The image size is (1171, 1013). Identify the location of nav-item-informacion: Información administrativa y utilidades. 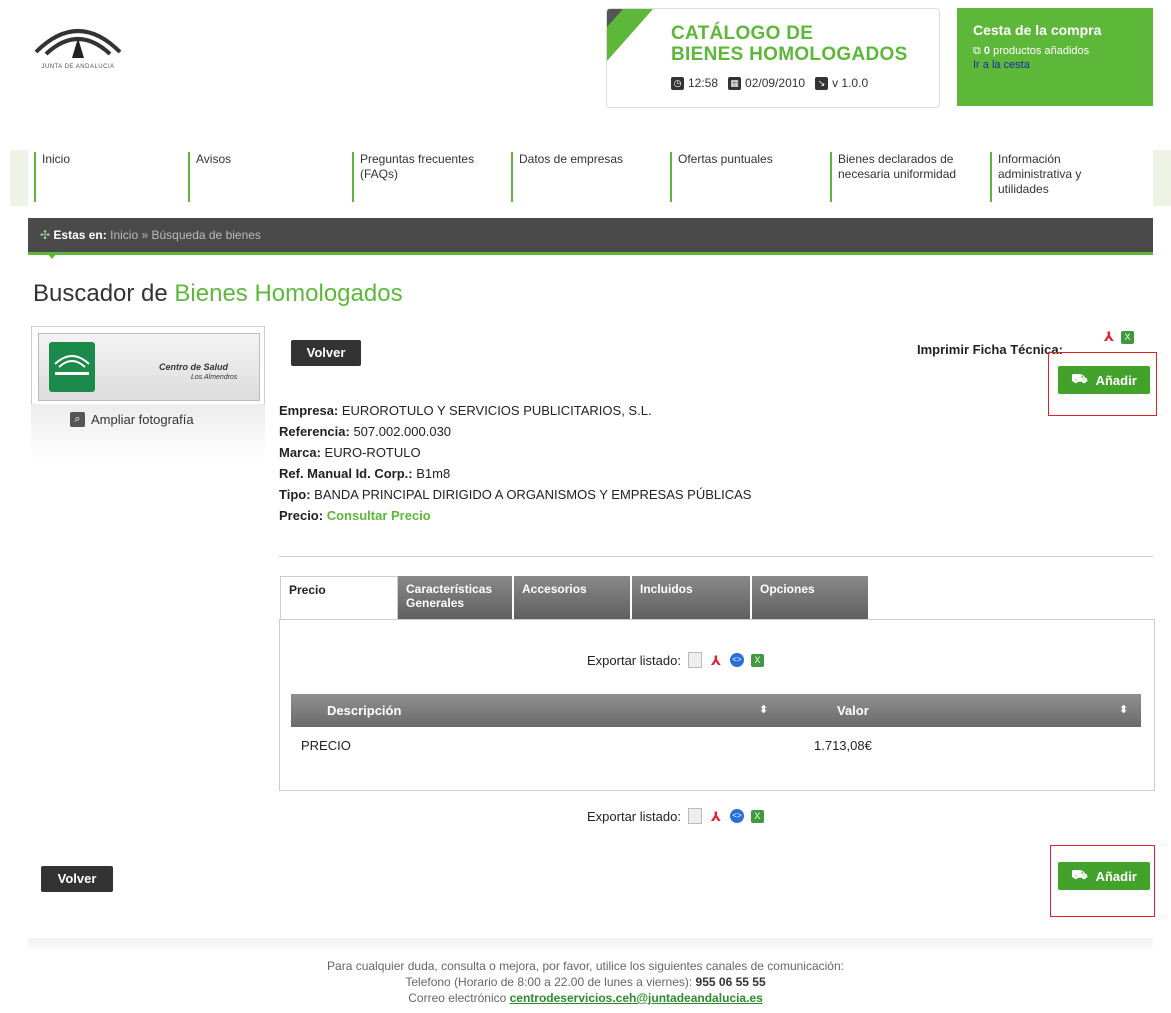
(1054, 177).